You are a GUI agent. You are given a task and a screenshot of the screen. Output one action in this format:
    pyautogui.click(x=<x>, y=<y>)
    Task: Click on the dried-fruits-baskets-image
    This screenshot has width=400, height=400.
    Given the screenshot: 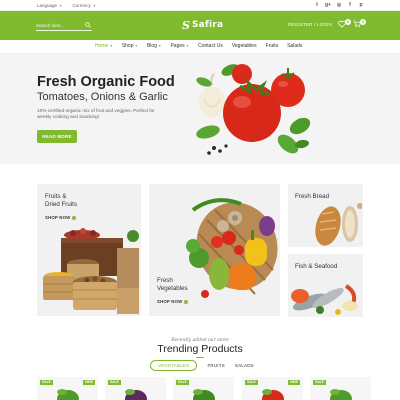 What is the action you would take?
    pyautogui.click(x=91, y=271)
    